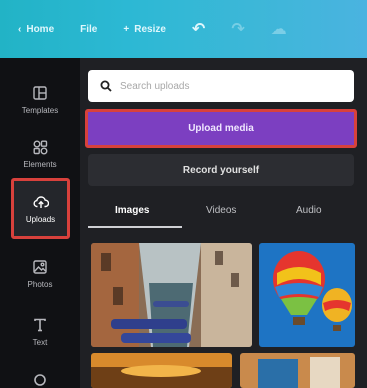  Describe the element at coordinates (198, 29) in the screenshot. I see `undo-icon: ↶` at that location.